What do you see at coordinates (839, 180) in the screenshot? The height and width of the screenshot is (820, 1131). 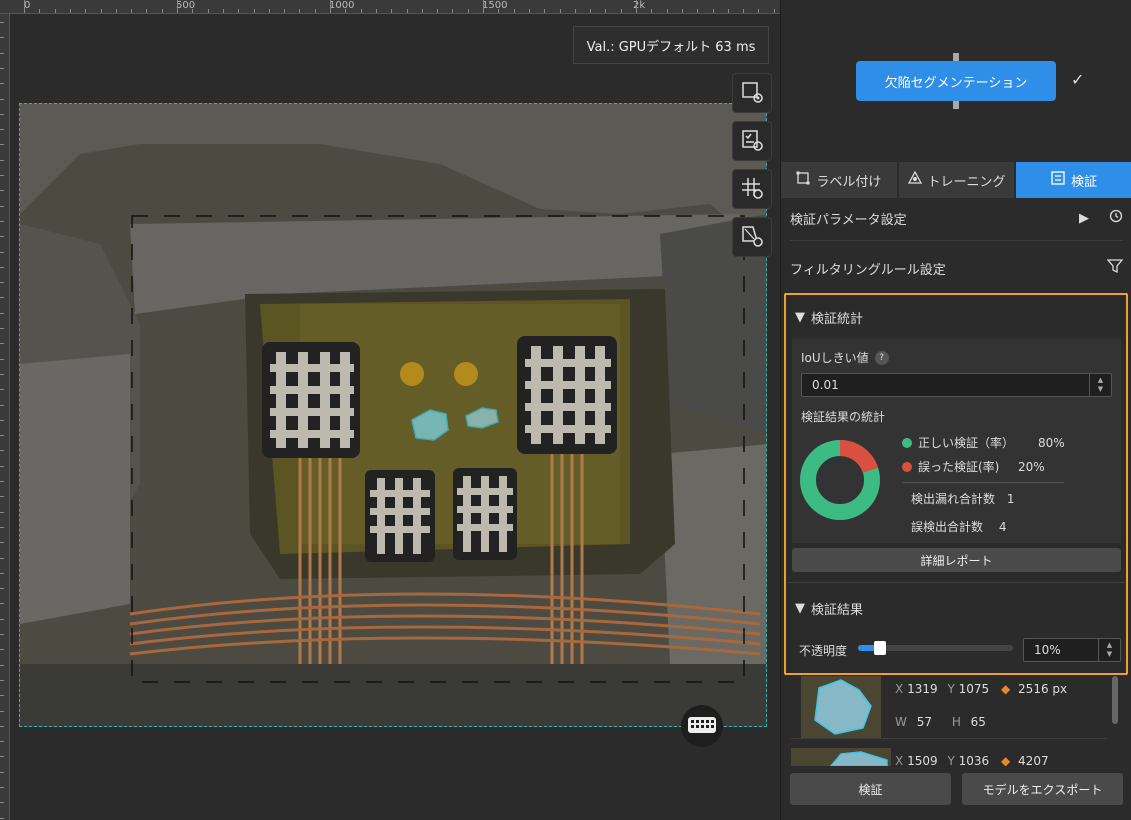 I see `tab-labeling: ラベル付け` at bounding box center [839, 180].